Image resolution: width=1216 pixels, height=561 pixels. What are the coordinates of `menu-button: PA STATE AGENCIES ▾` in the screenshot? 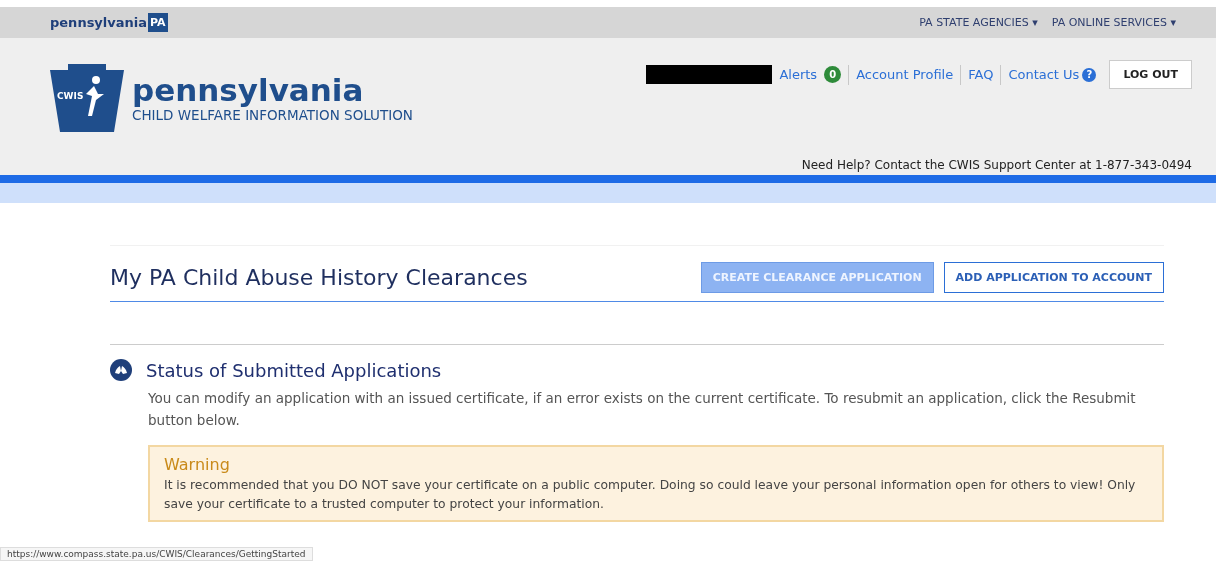 It's located at (978, 22).